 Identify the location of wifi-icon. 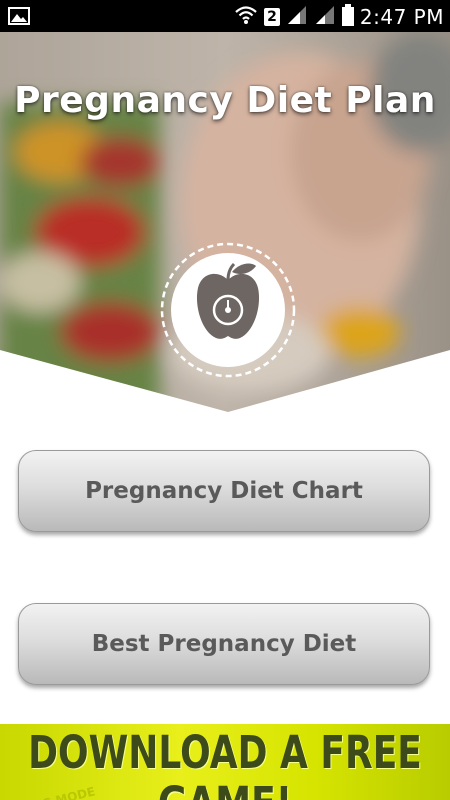
(246, 17).